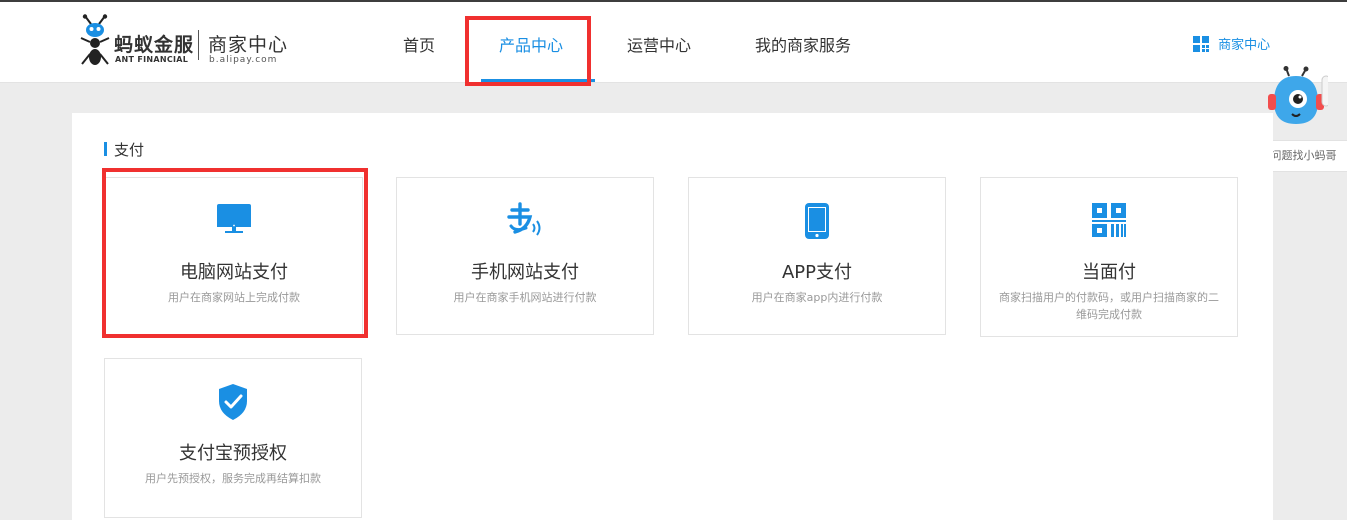 Image resolution: width=1347 pixels, height=520 pixels. What do you see at coordinates (1109, 257) in the screenshot?
I see `card-face-to-face-pay: 当面付 商家扫描用户的付款码，或用户扫描商家的二维码完成付款` at bounding box center [1109, 257].